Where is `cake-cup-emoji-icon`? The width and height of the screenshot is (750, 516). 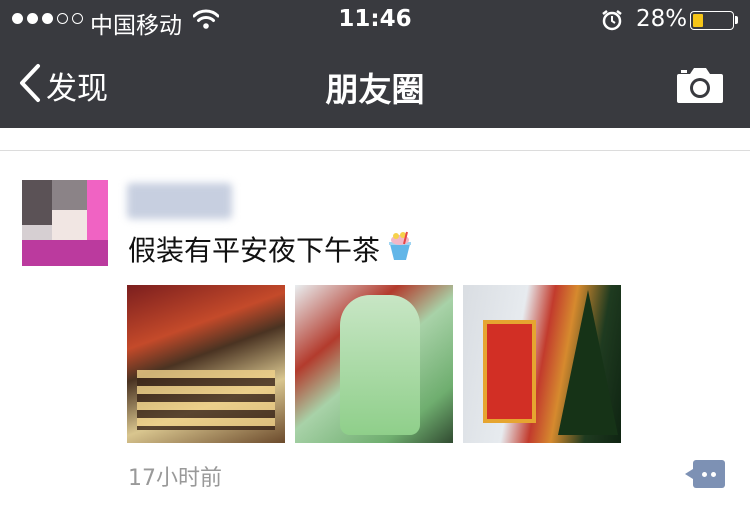
cake-cup-emoji-icon is located at coordinates (400, 249).